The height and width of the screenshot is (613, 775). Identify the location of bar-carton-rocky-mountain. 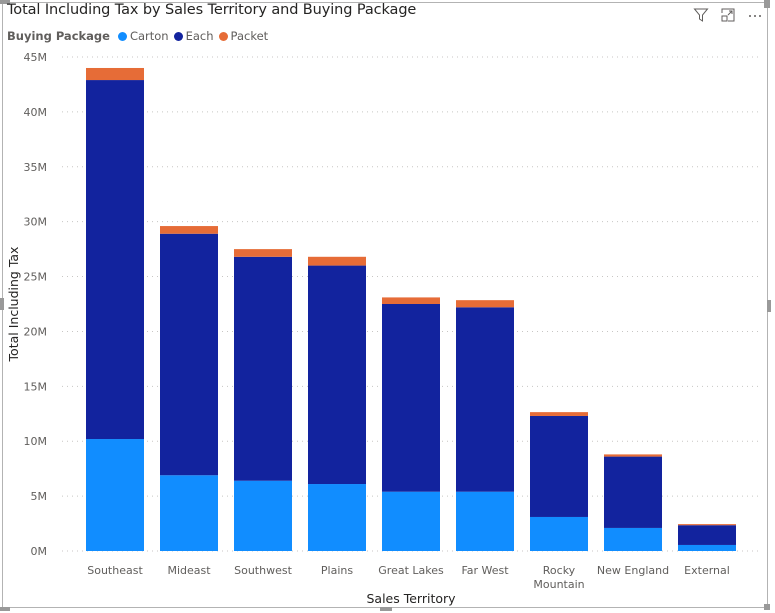
(559, 533).